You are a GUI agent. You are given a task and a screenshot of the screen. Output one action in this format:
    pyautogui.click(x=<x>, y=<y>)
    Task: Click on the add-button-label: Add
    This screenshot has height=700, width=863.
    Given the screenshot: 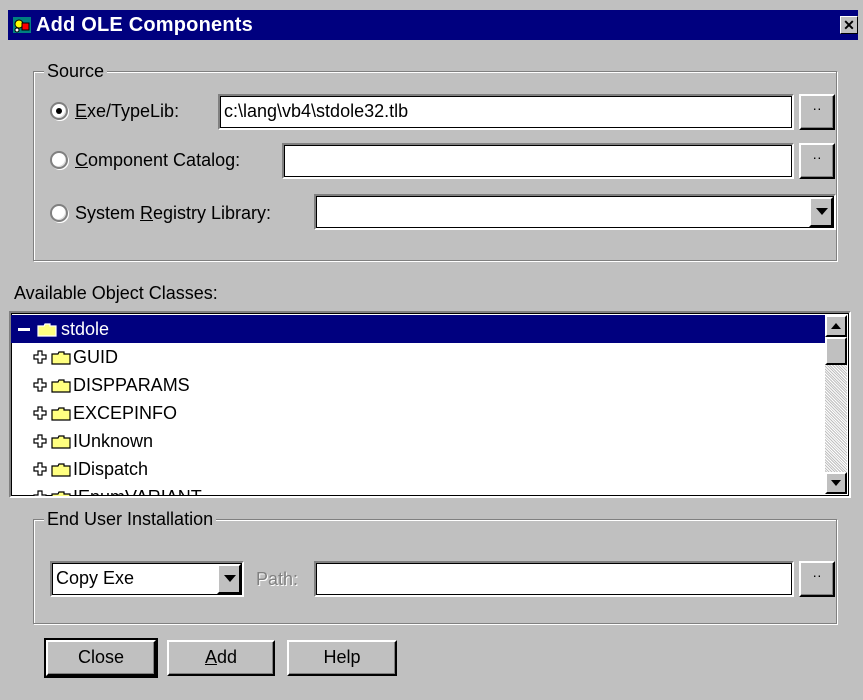 What is the action you would take?
    pyautogui.click(x=221, y=657)
    